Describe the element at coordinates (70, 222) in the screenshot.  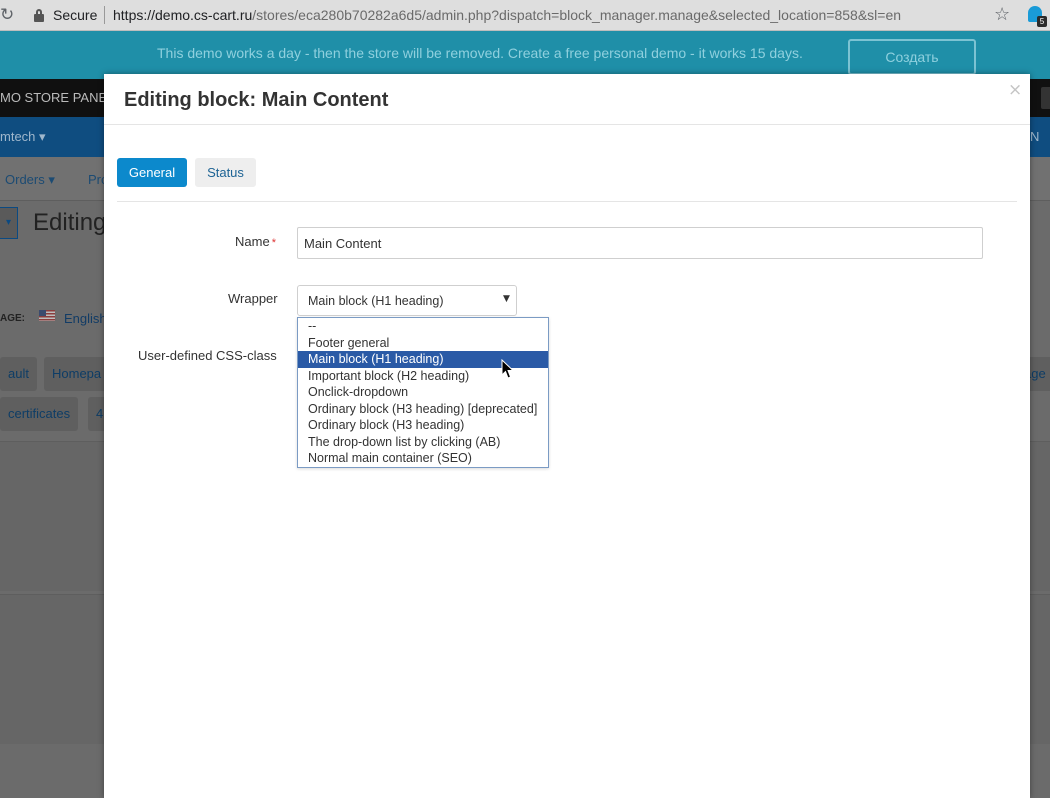
I see `page-title: Editing` at that location.